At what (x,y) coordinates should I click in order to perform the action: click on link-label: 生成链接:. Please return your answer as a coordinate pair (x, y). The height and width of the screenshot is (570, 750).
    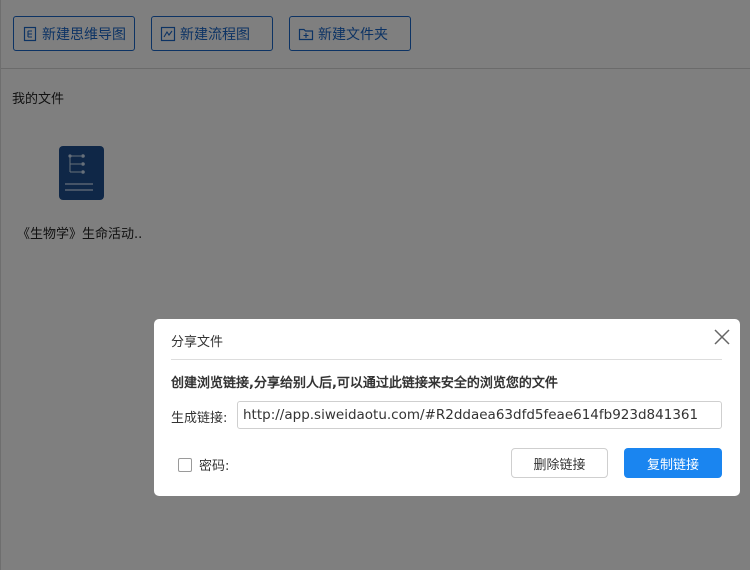
    Looking at the image, I should click on (199, 418).